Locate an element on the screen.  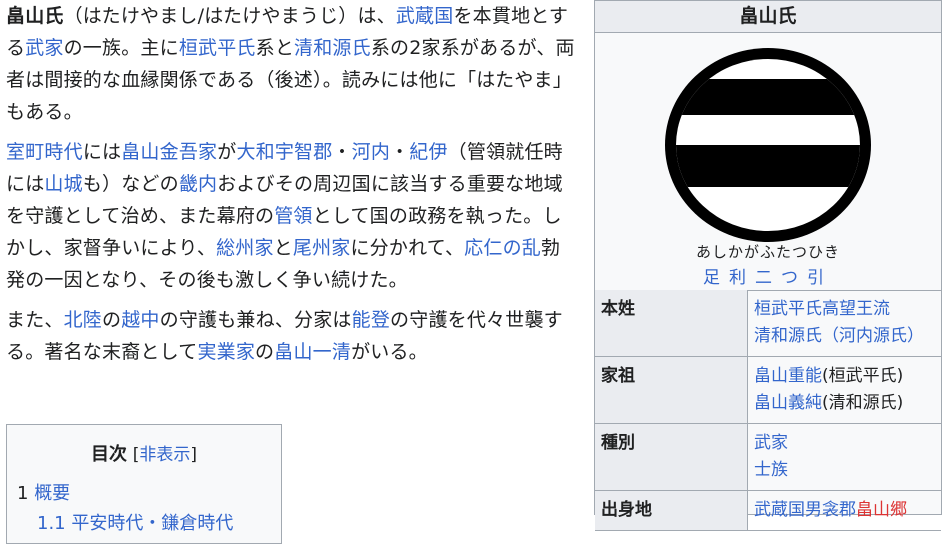
link-onin-war: 応仁の乱 is located at coordinates (502, 248).